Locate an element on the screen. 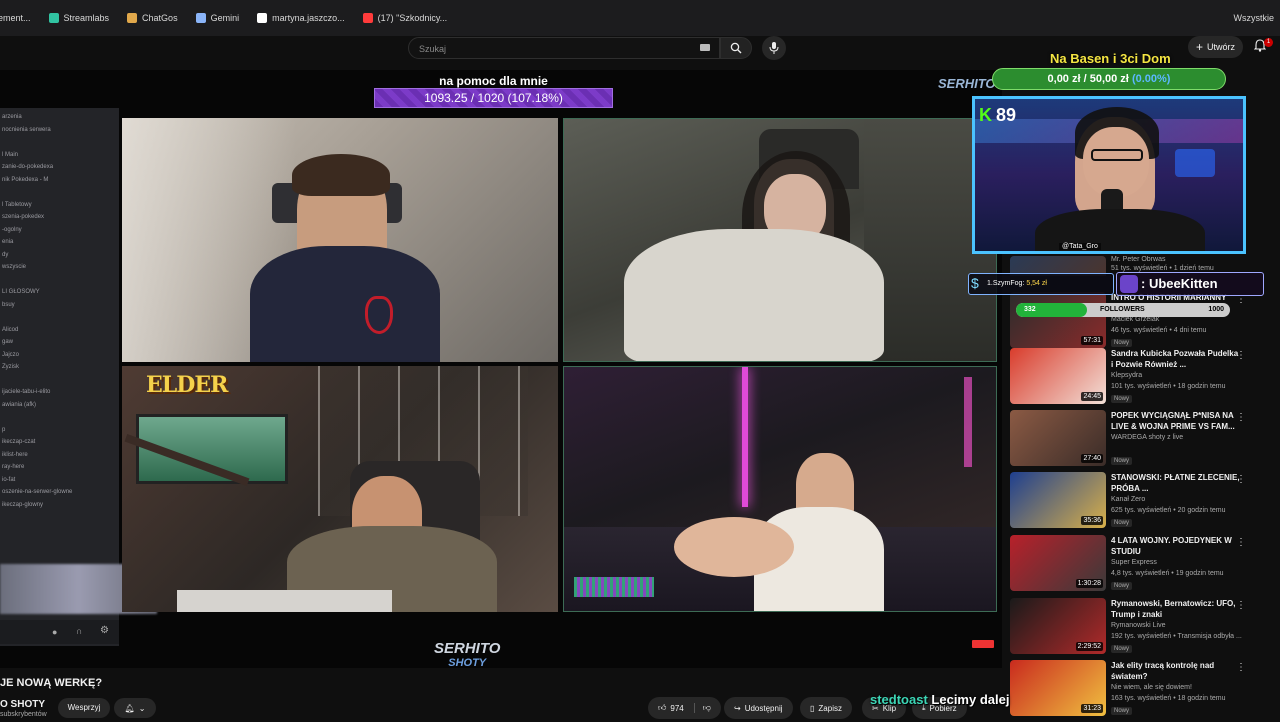 Image resolution: width=1280 pixels, height=722 pixels. discord-channel-item: awiania (afk) is located at coordinates (19, 404).